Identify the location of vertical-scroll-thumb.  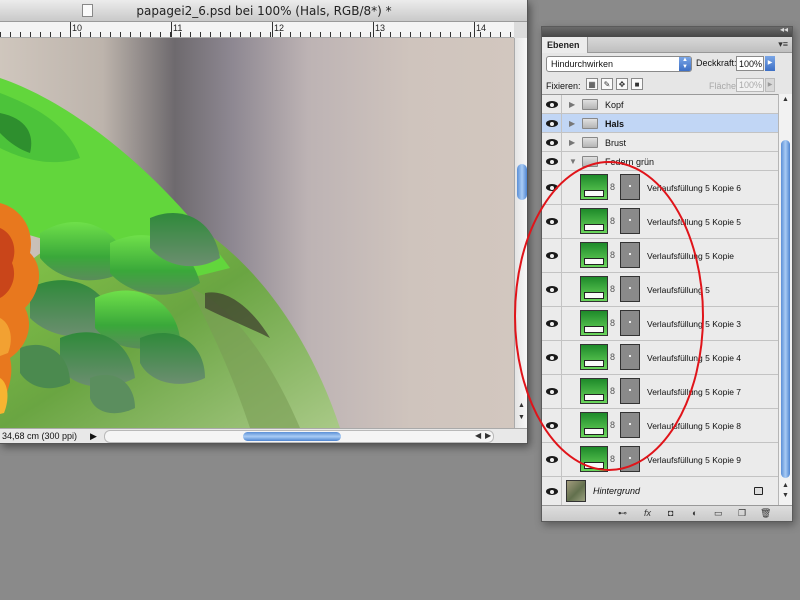
(522, 182).